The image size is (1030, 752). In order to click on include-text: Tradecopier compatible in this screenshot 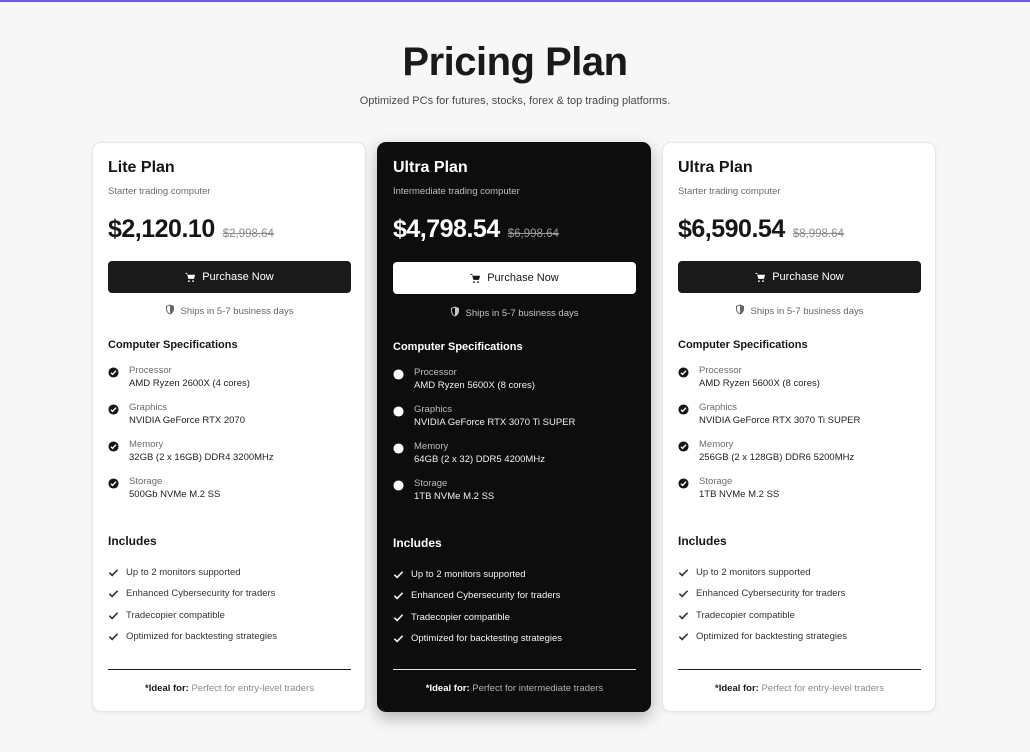, I will do `click(460, 617)`.